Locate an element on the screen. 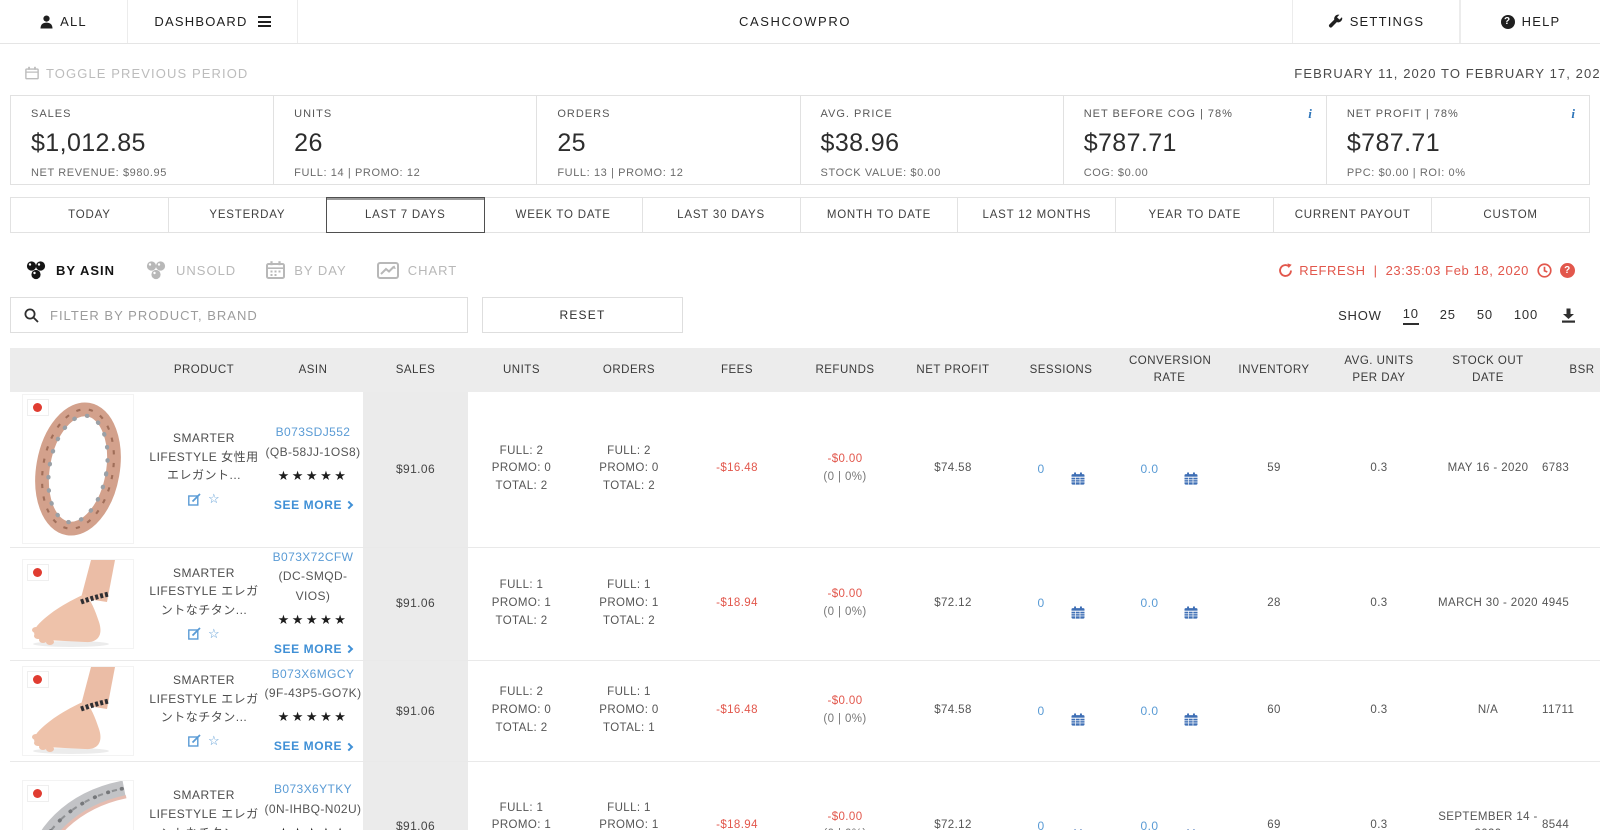 The height and width of the screenshot is (830, 1600). filter-input is located at coordinates (258, 315).